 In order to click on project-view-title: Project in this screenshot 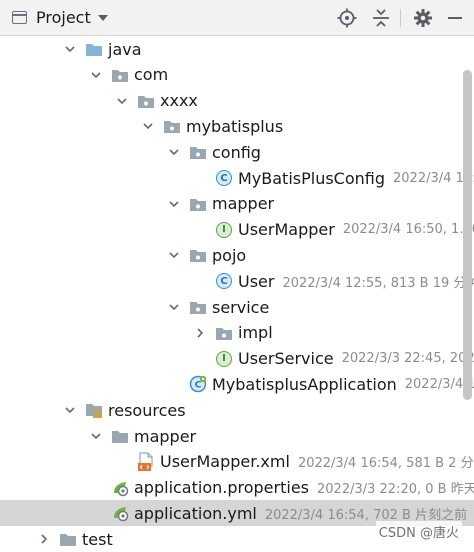, I will do `click(63, 17)`.